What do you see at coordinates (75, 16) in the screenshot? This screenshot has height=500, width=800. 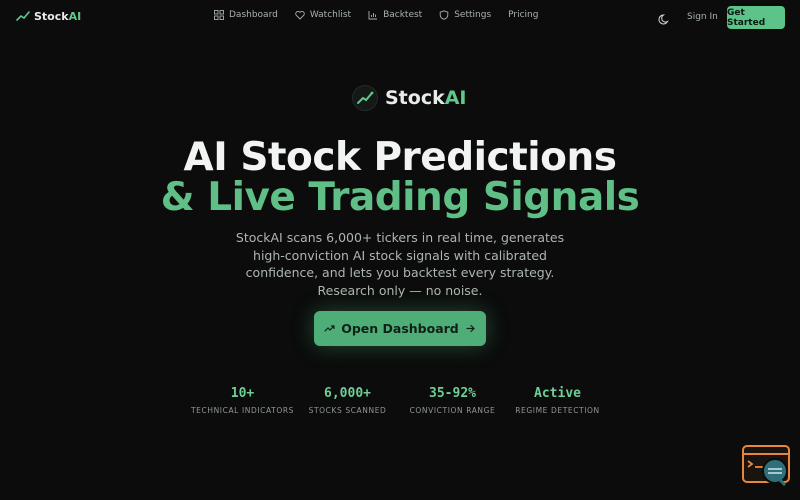 I see `brand-name-suffix: AI` at bounding box center [75, 16].